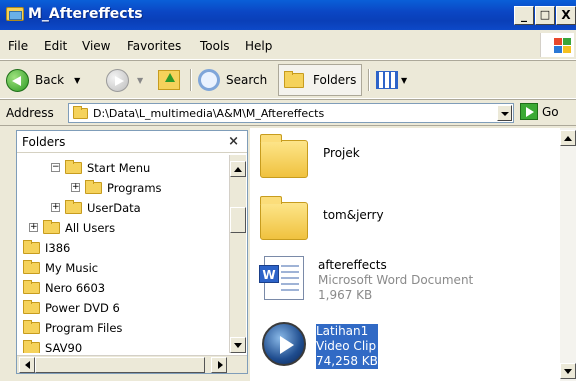 The image size is (576, 381). Describe the element at coordinates (557, 45) in the screenshot. I see `windows-logo-icon` at that location.